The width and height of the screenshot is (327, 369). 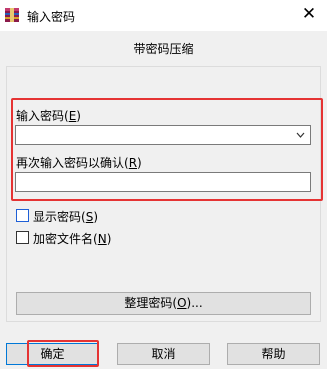 I want to click on title-bar: 输入密码 ✕, so click(x=163, y=15).